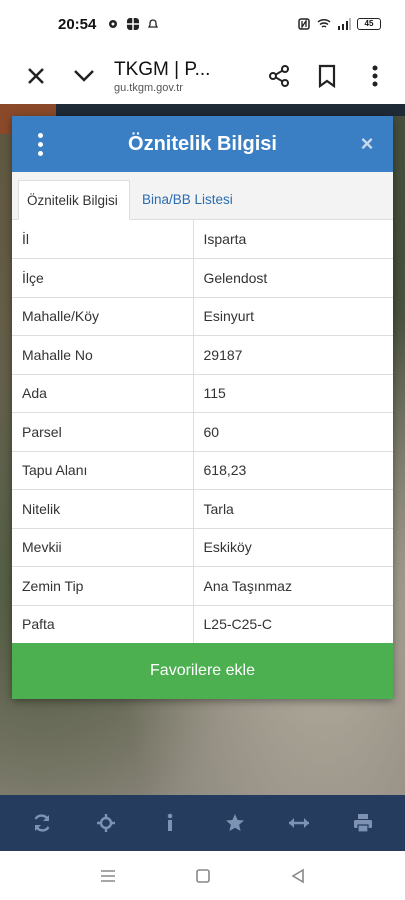 Image resolution: width=405 pixels, height=900 pixels. Describe the element at coordinates (103, 316) in the screenshot. I see `attribute-key: Mahalle/Köy` at that location.